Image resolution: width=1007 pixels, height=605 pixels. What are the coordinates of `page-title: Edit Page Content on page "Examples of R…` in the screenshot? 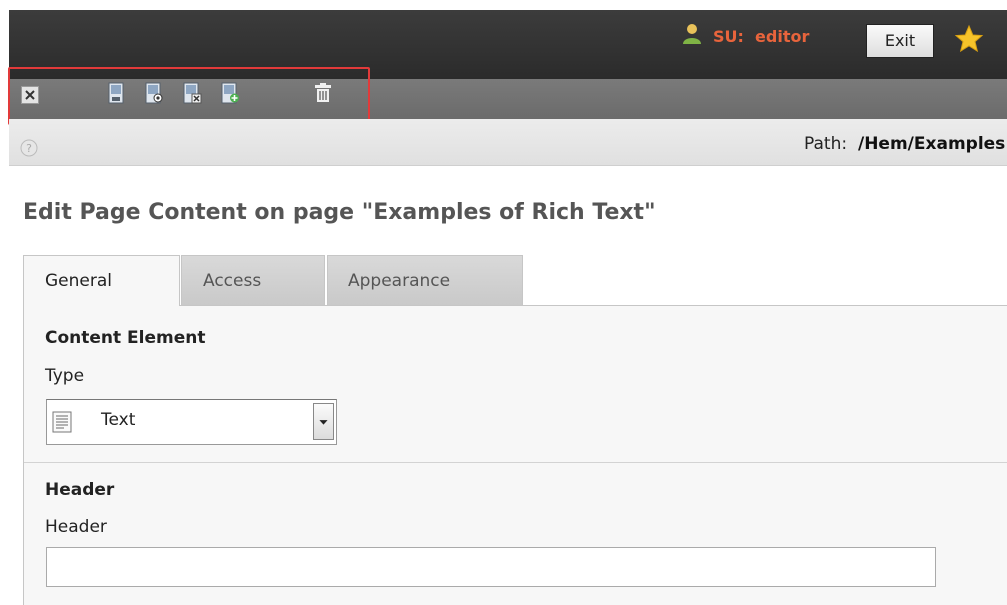 It's located at (339, 212).